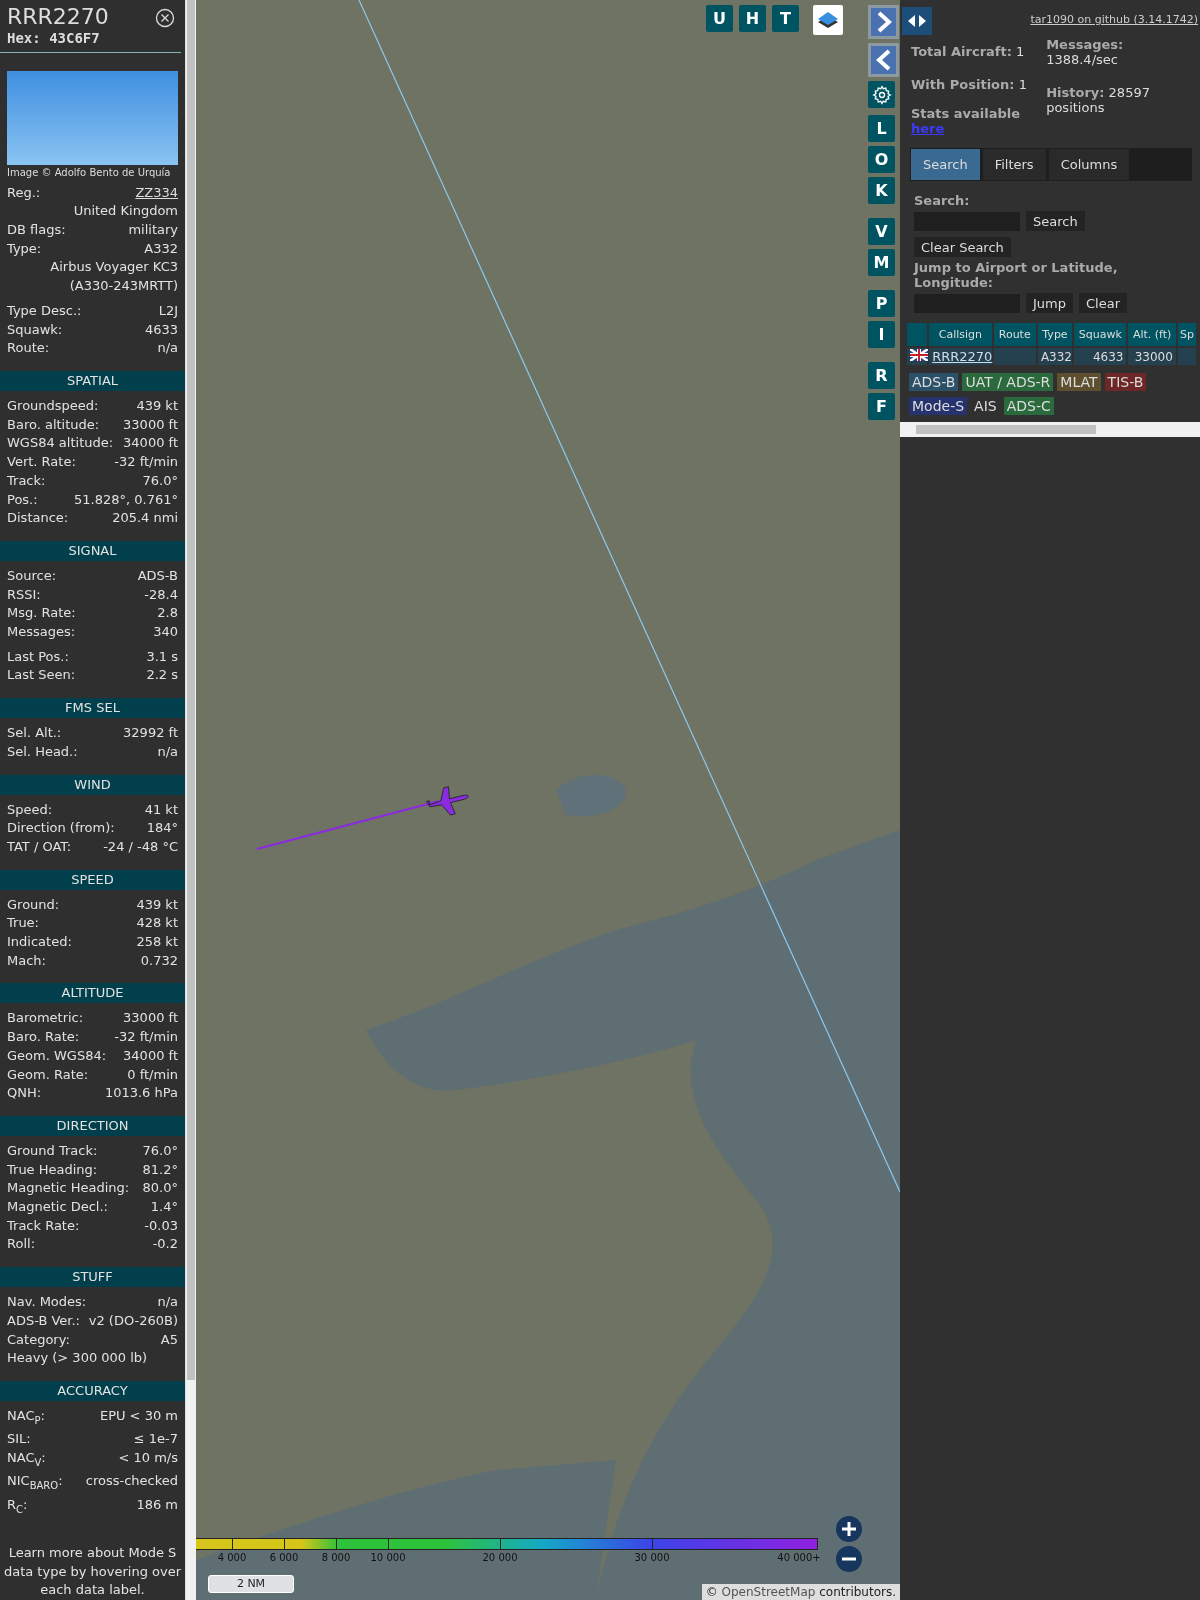 This screenshot has height=1600, width=1200. Describe the element at coordinates (167, 613) in the screenshot. I see `field-value: 2.8` at that location.